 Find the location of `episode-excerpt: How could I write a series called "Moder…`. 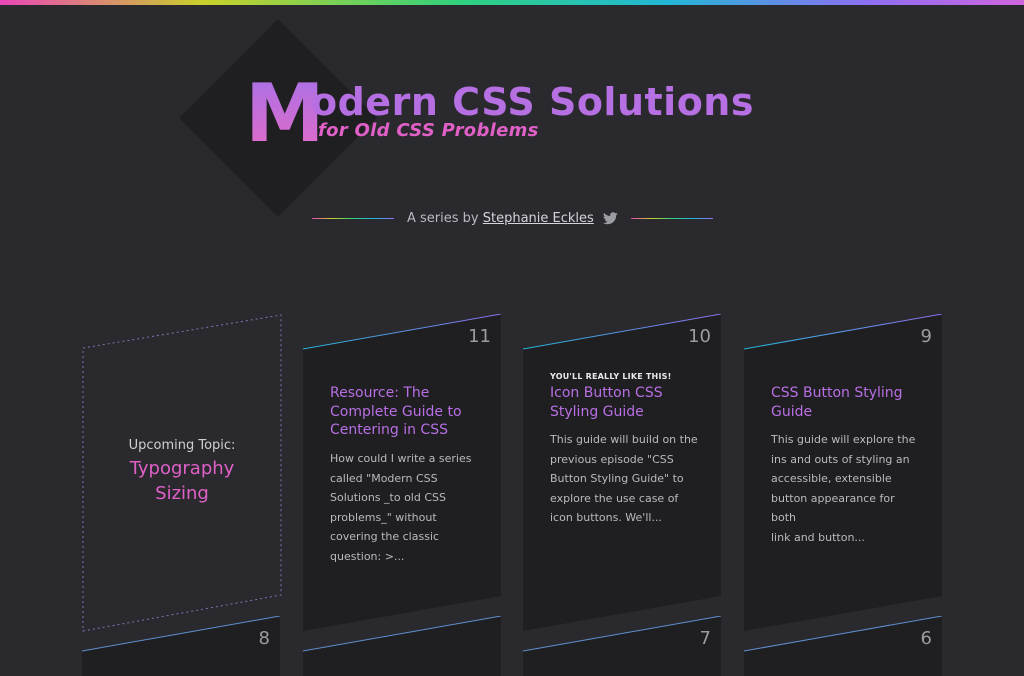

episode-excerpt: How could I write a series called "Moder… is located at coordinates (406, 508).